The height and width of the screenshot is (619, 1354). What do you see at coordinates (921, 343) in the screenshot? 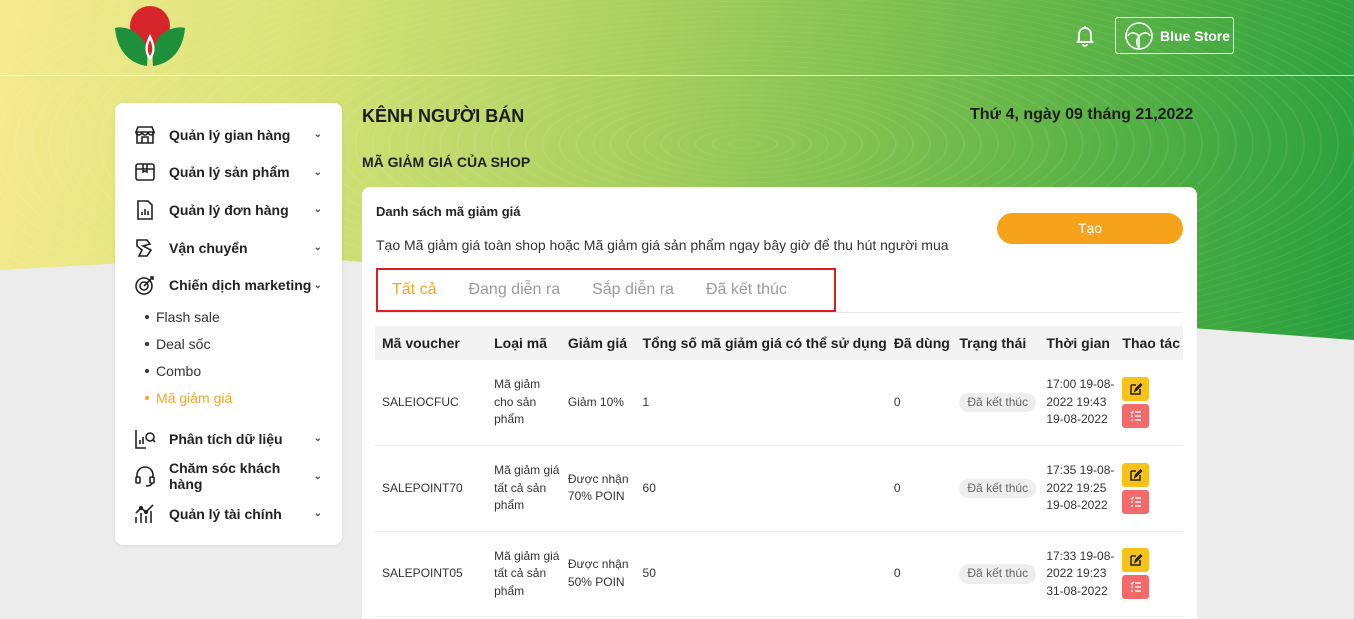
I see `column-header: Đã dùng` at bounding box center [921, 343].